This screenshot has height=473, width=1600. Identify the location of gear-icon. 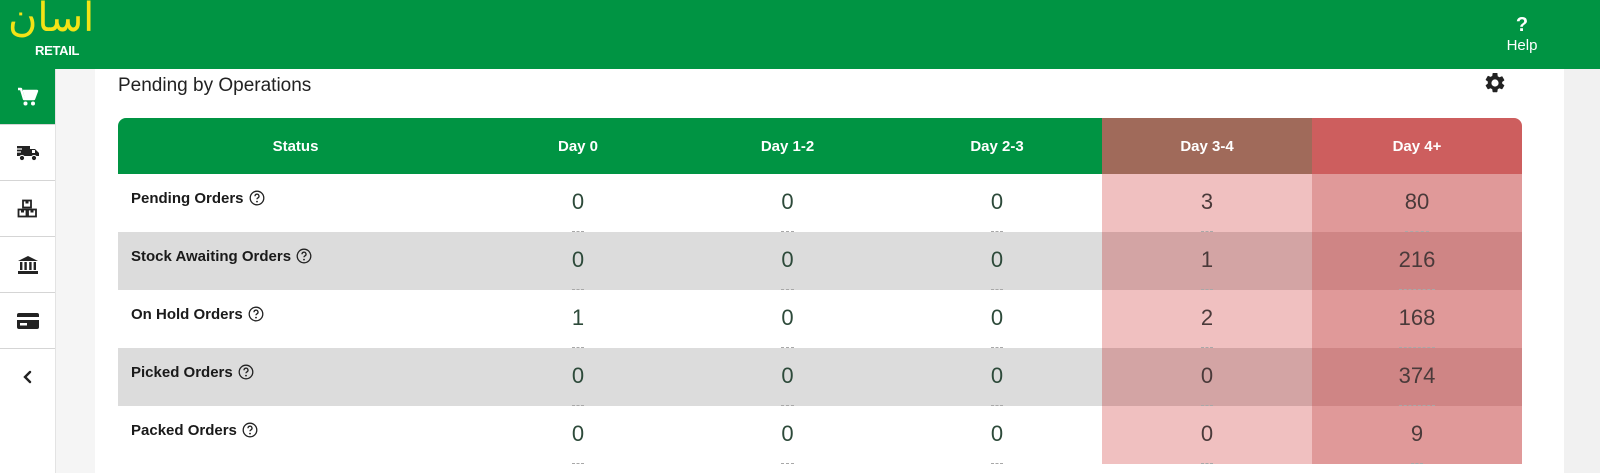
(1495, 83).